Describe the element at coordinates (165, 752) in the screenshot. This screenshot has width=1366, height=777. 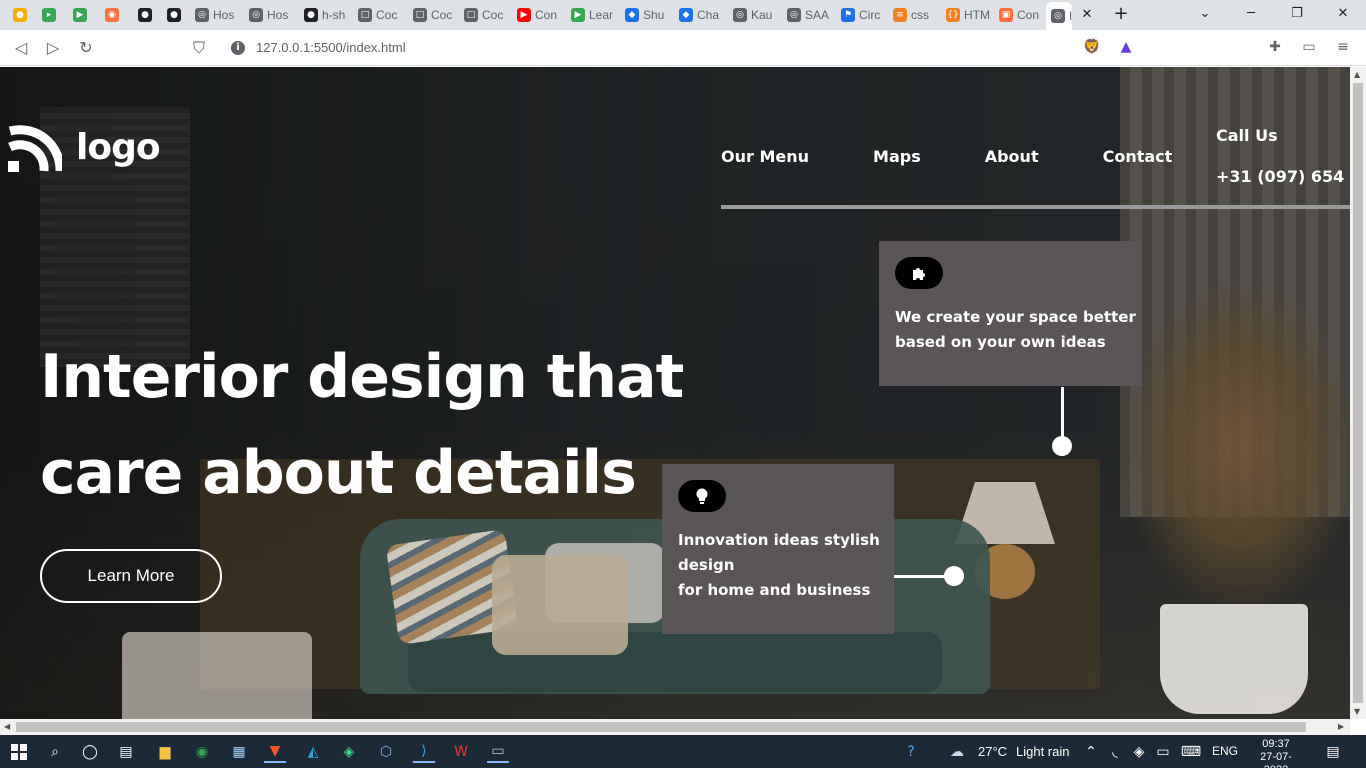
I see `file-explorer-icon: ▆` at that location.